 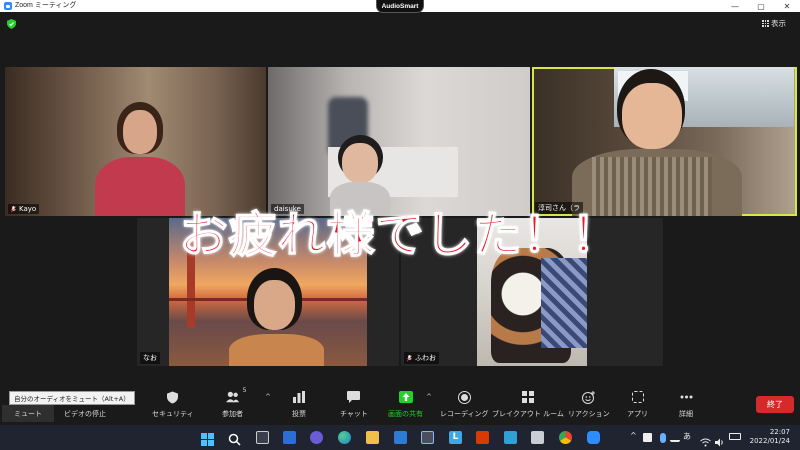 I want to click on tray-chevron-icon: ^, so click(x=633, y=435).